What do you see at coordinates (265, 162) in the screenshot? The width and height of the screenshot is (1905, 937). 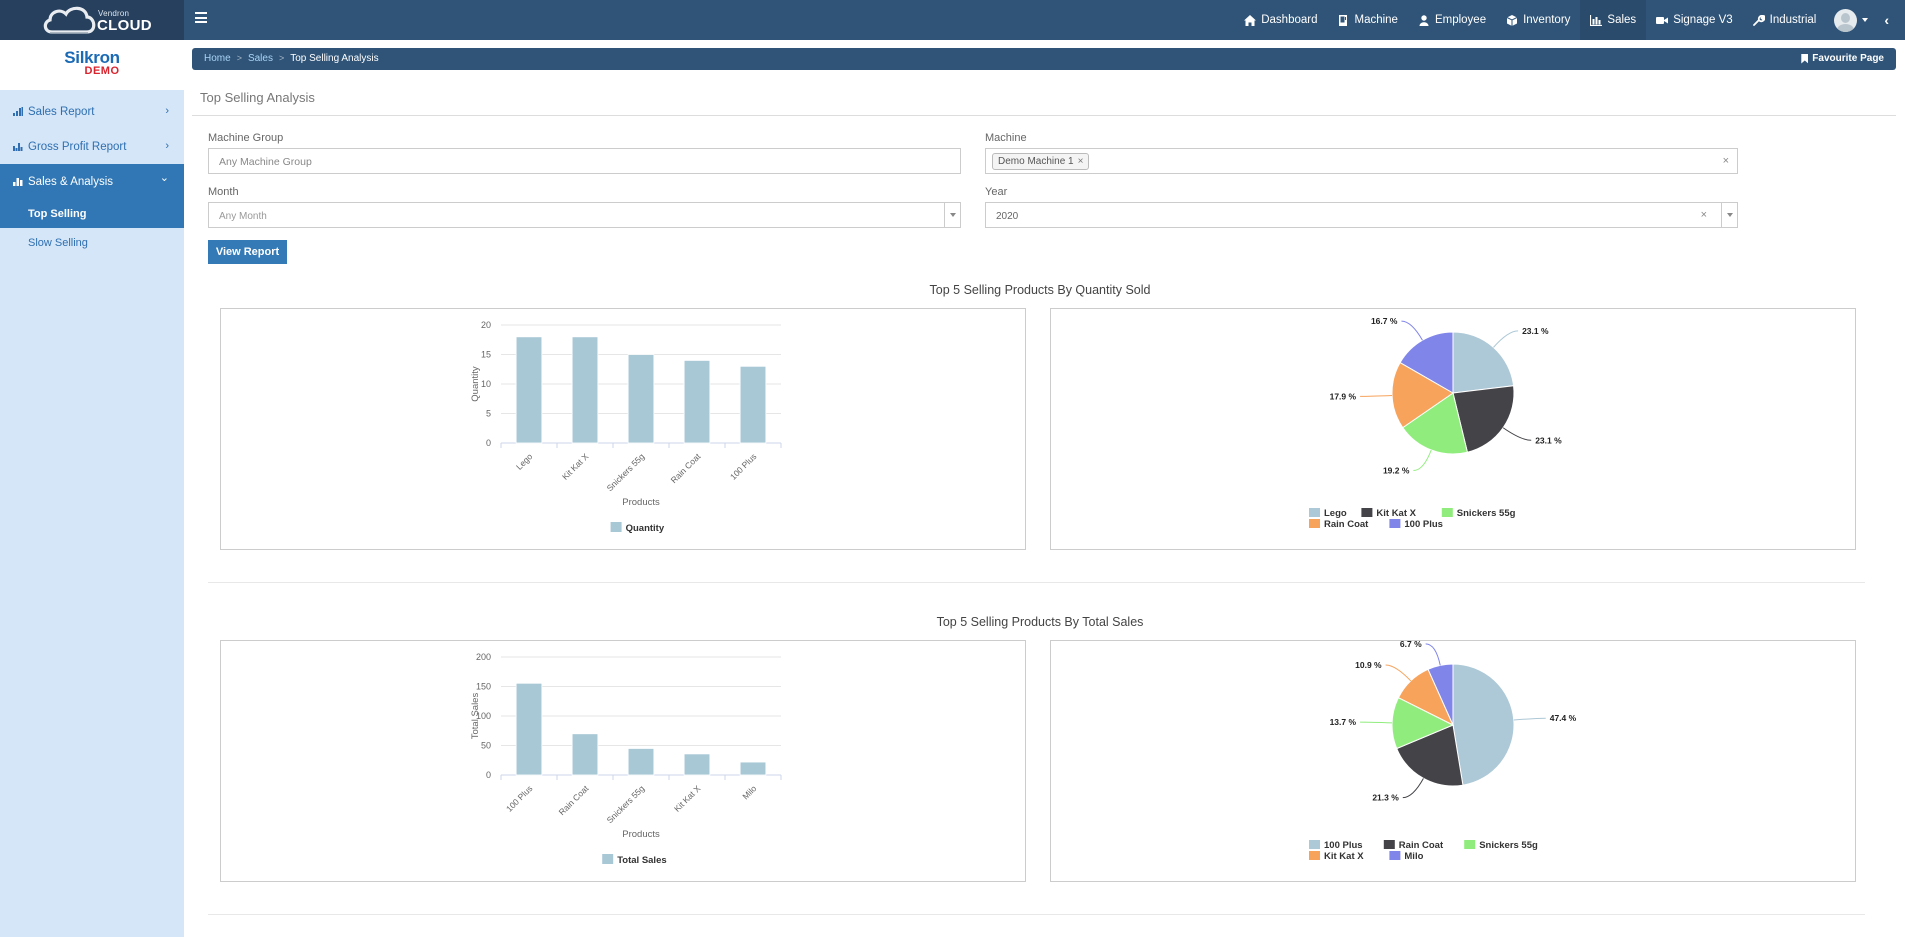 I see `machine-group-placeholder: Any Machine Group` at bounding box center [265, 162].